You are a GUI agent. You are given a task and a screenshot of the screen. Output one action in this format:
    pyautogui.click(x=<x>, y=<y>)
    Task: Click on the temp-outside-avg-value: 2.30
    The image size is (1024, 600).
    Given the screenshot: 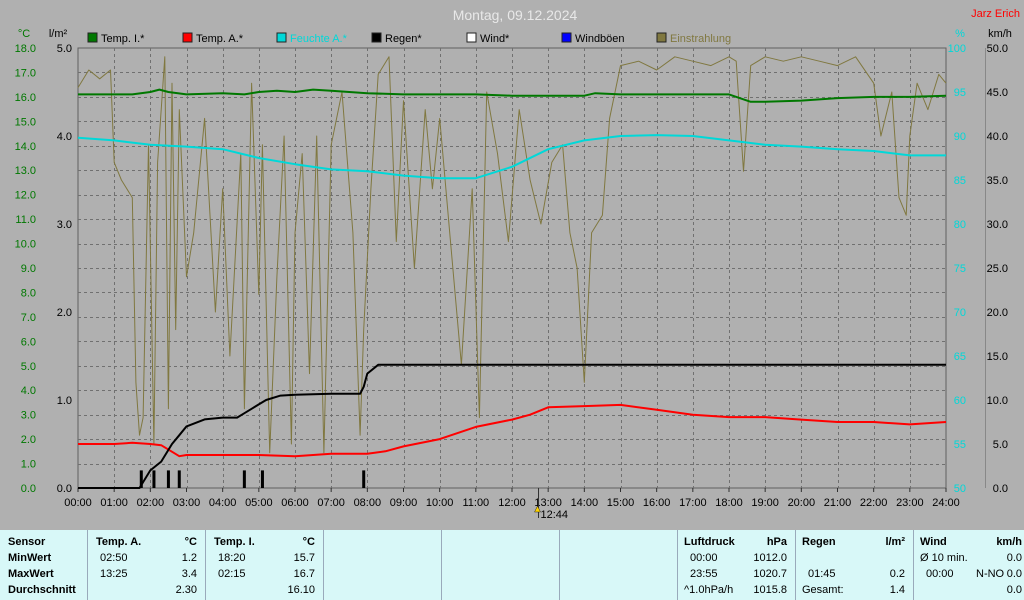 What is the action you would take?
    pyautogui.click(x=186, y=590)
    